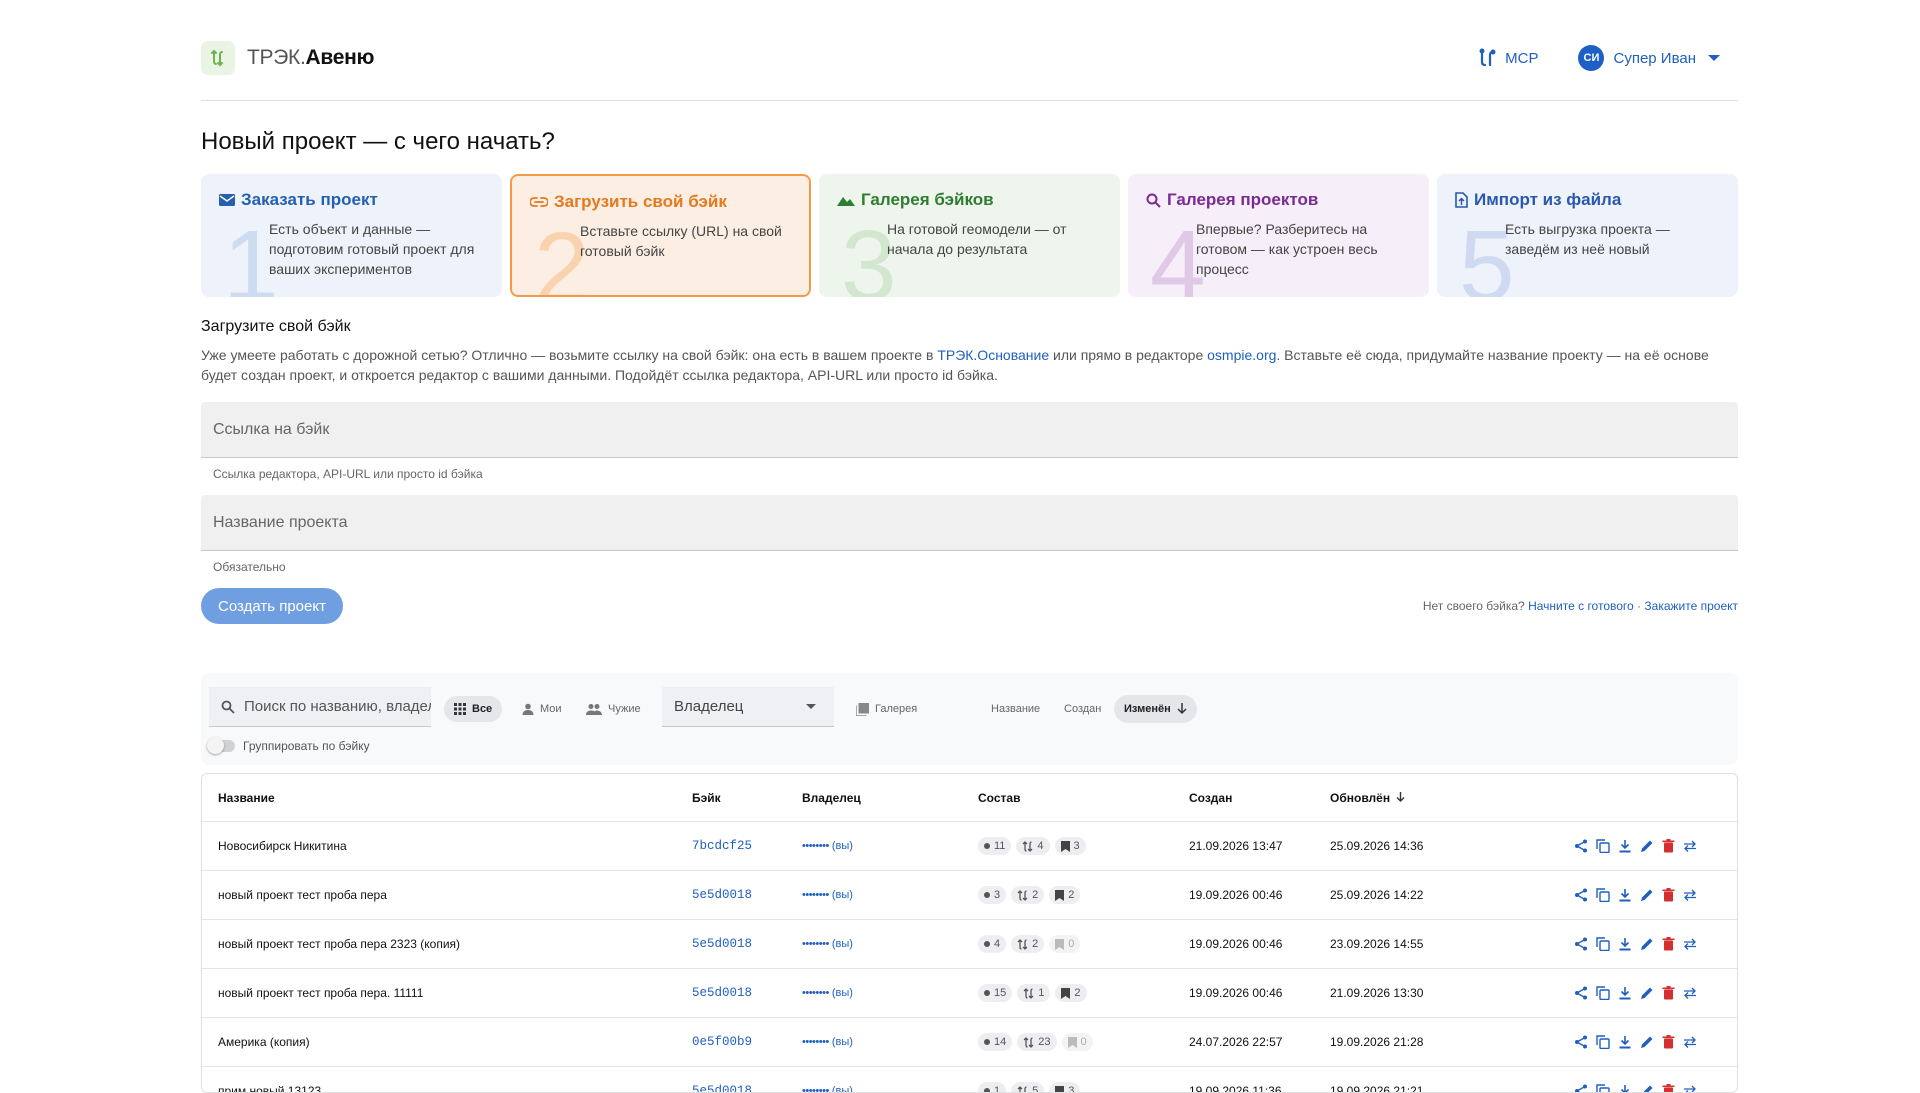 This screenshot has height=1093, width=1920. What do you see at coordinates (708, 706) in the screenshot?
I see `owner-select-label: Владелец` at bounding box center [708, 706].